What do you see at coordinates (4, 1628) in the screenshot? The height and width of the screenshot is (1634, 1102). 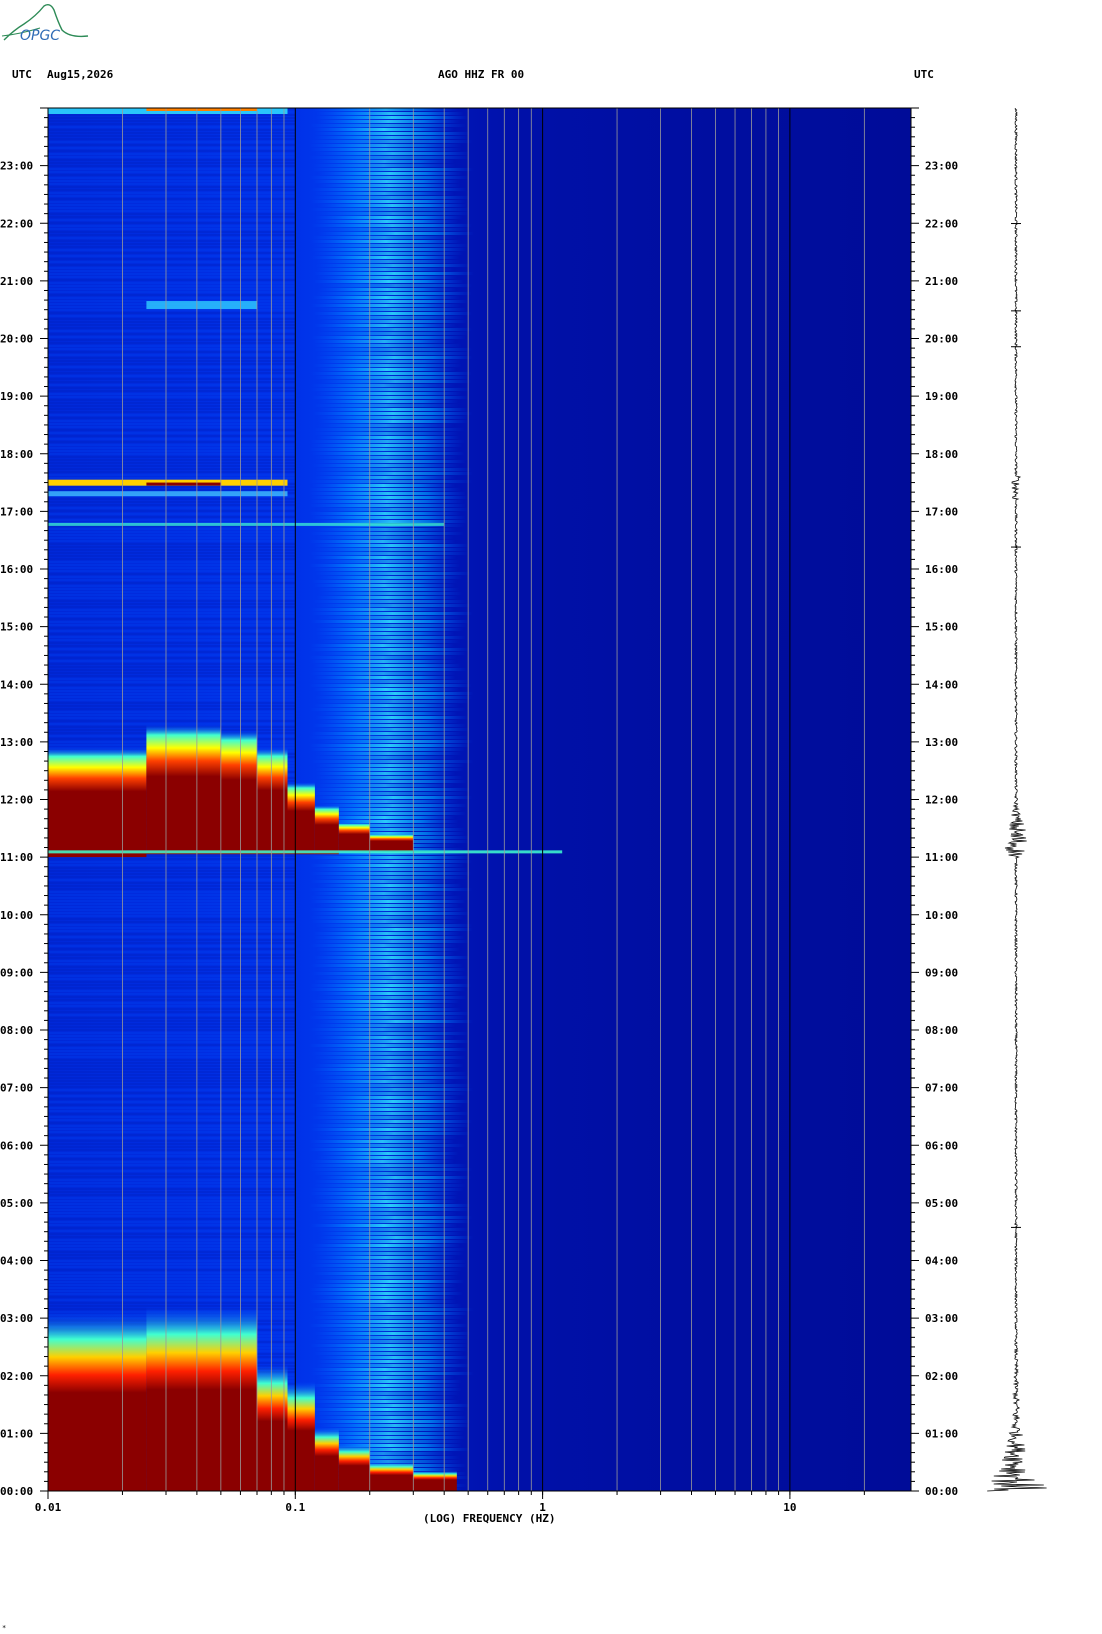 I see `credit-mark: *` at bounding box center [4, 1628].